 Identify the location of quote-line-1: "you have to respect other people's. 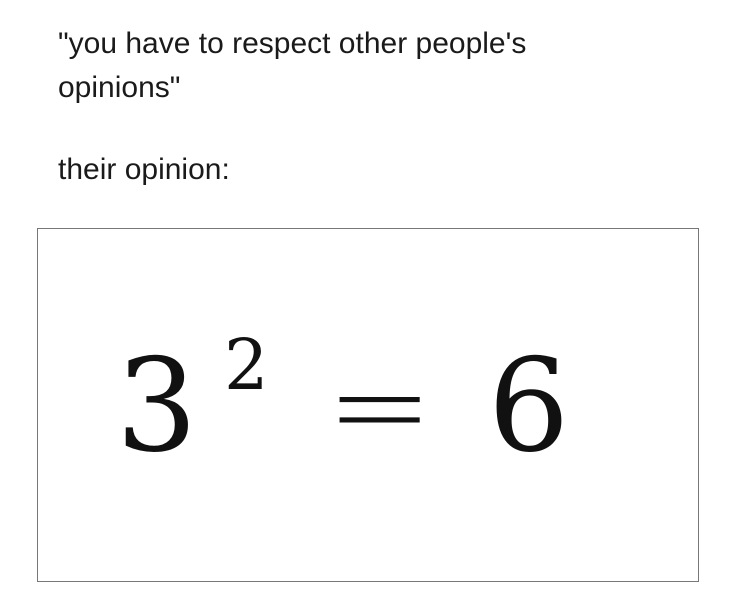
(292, 43).